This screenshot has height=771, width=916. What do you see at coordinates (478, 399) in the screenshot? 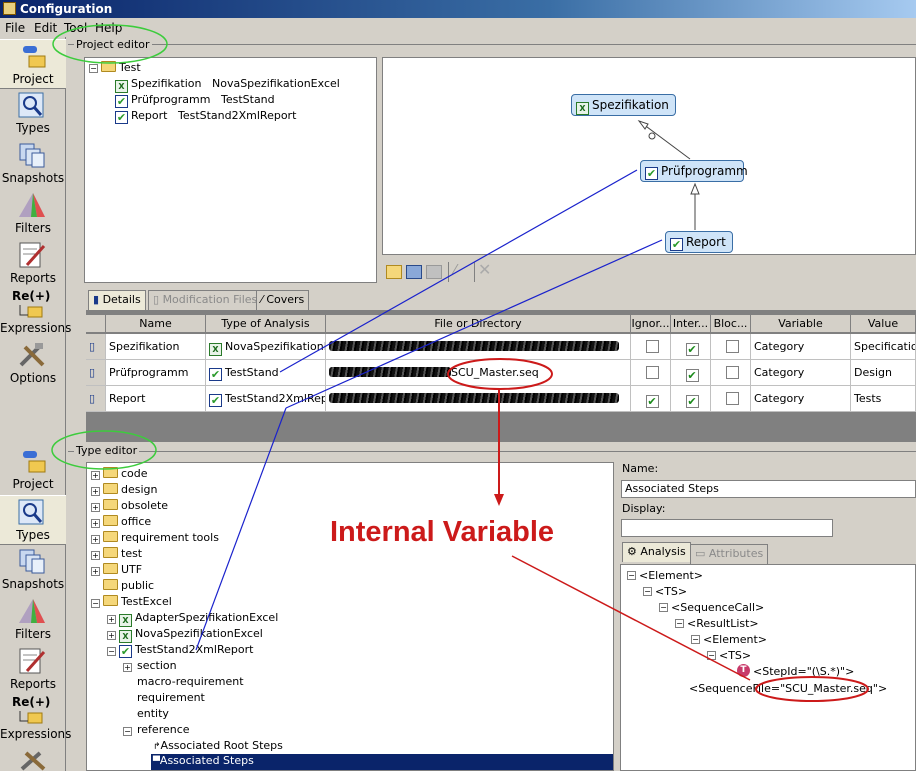
I see `cell-file` at bounding box center [478, 399].